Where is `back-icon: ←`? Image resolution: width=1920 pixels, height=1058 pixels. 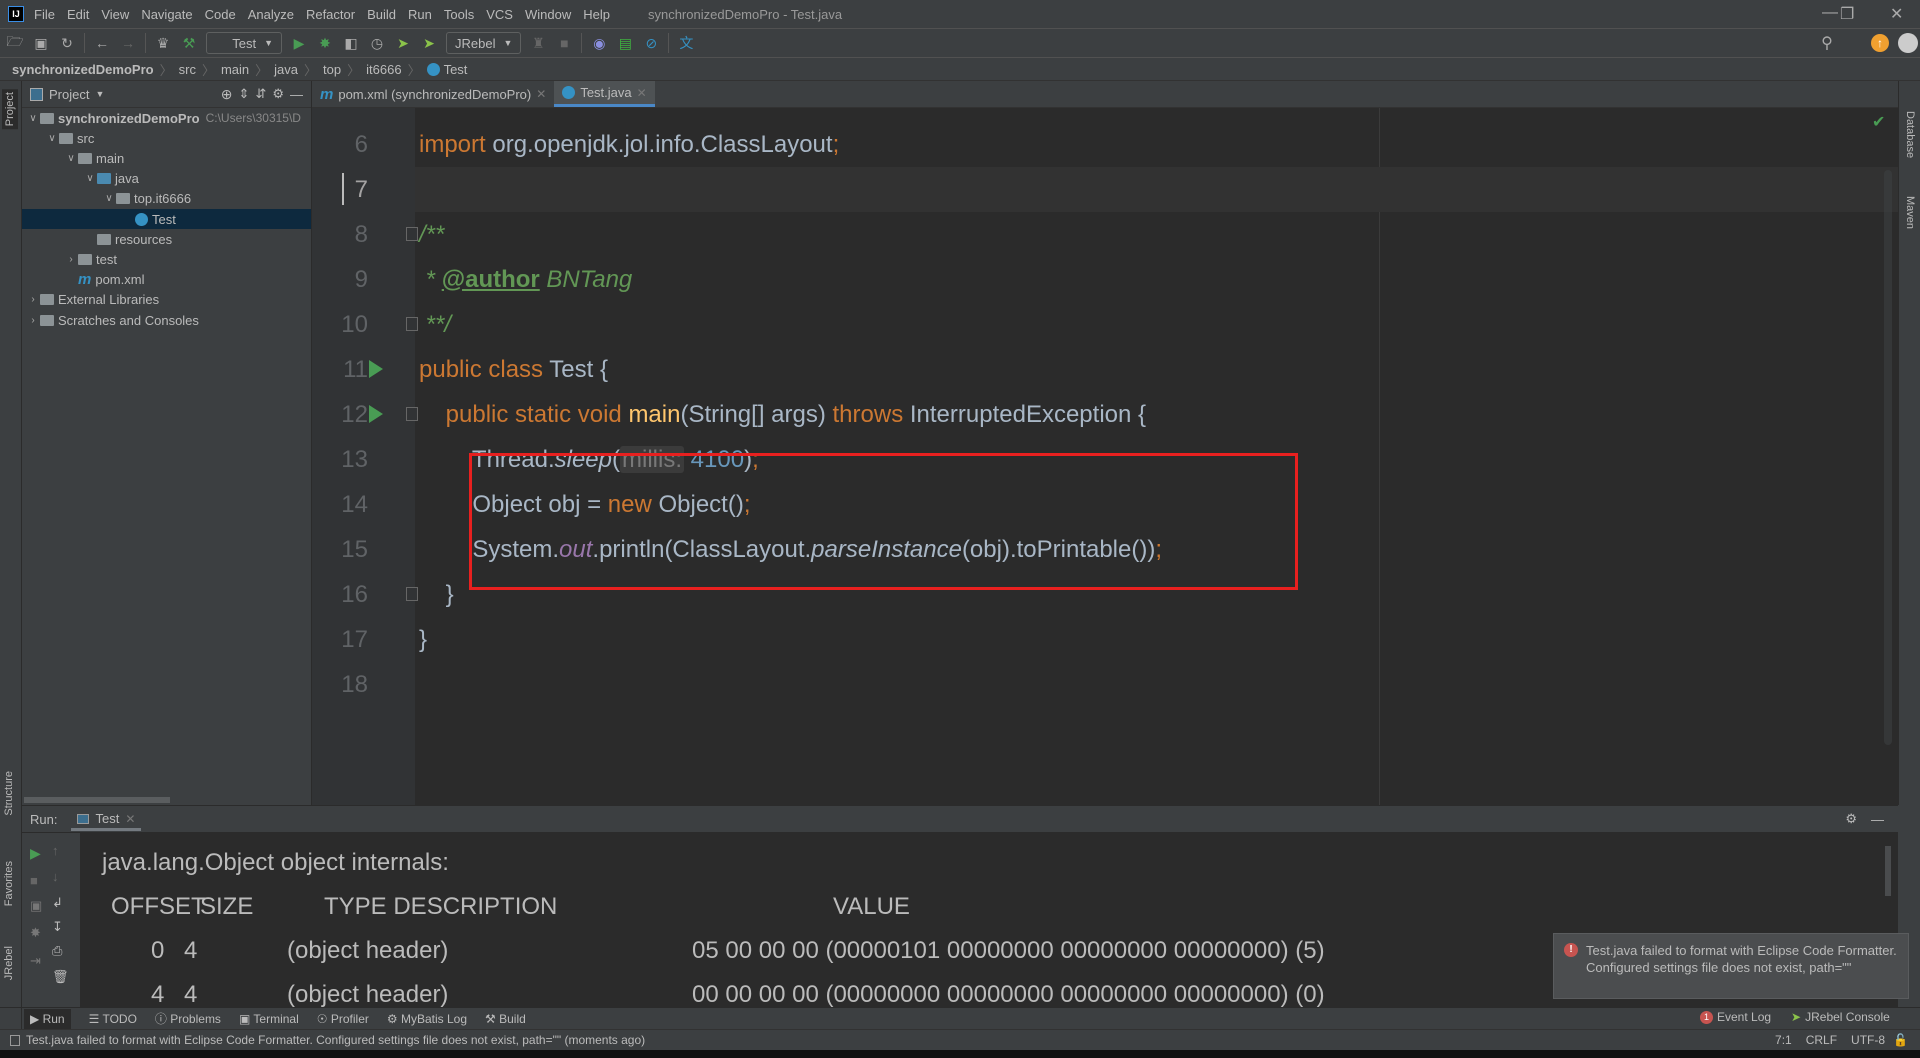
back-icon: ← is located at coordinates (102, 43).